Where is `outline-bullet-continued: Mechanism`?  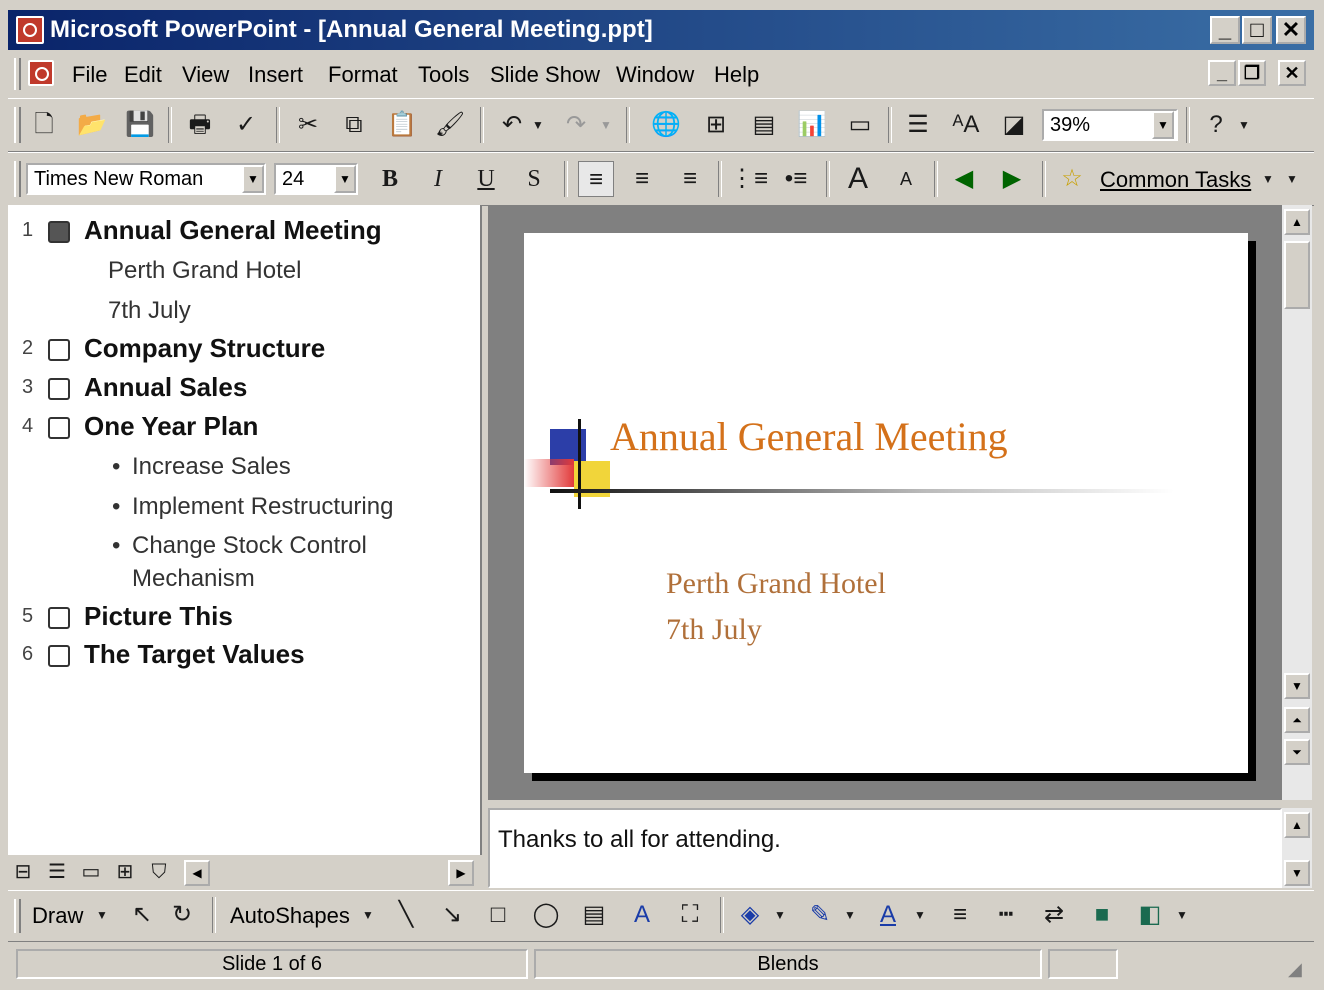
outline-bullet-continued: Mechanism is located at coordinates (193, 579).